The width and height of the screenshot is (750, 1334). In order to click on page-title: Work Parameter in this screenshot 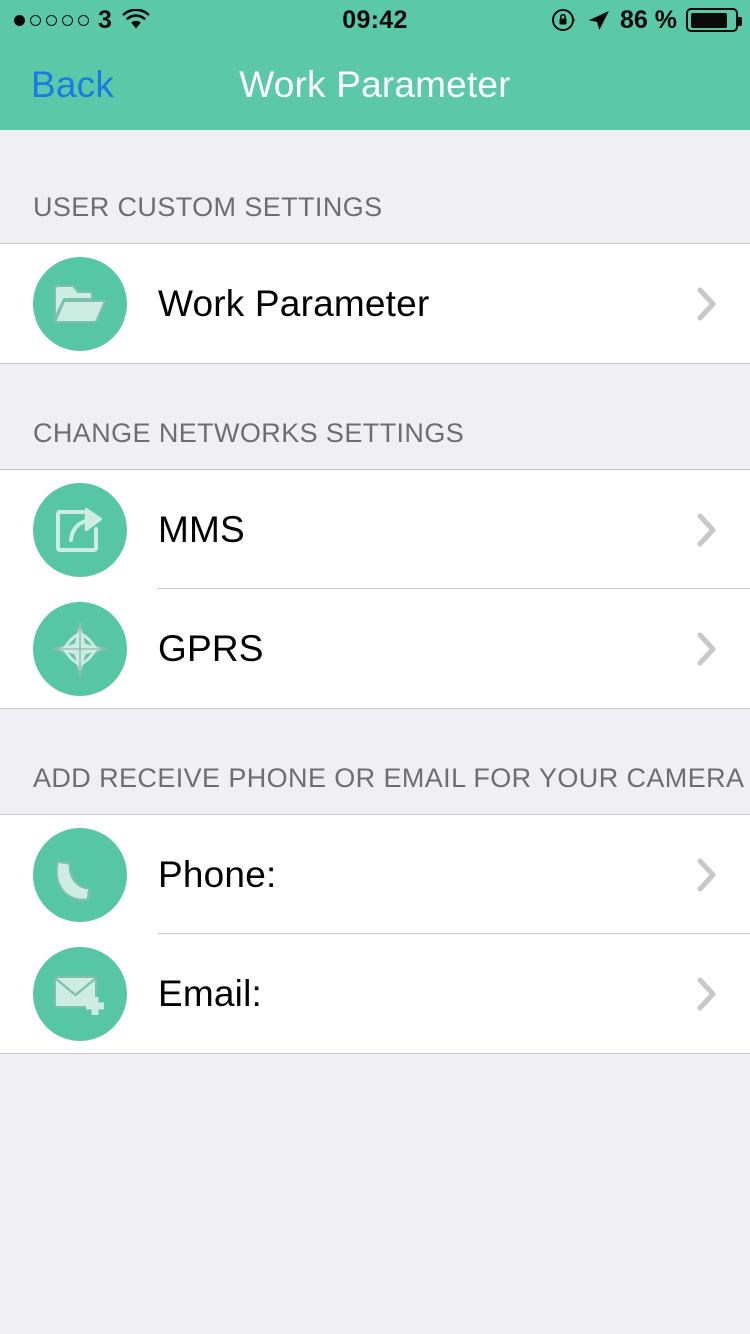, I will do `click(375, 84)`.